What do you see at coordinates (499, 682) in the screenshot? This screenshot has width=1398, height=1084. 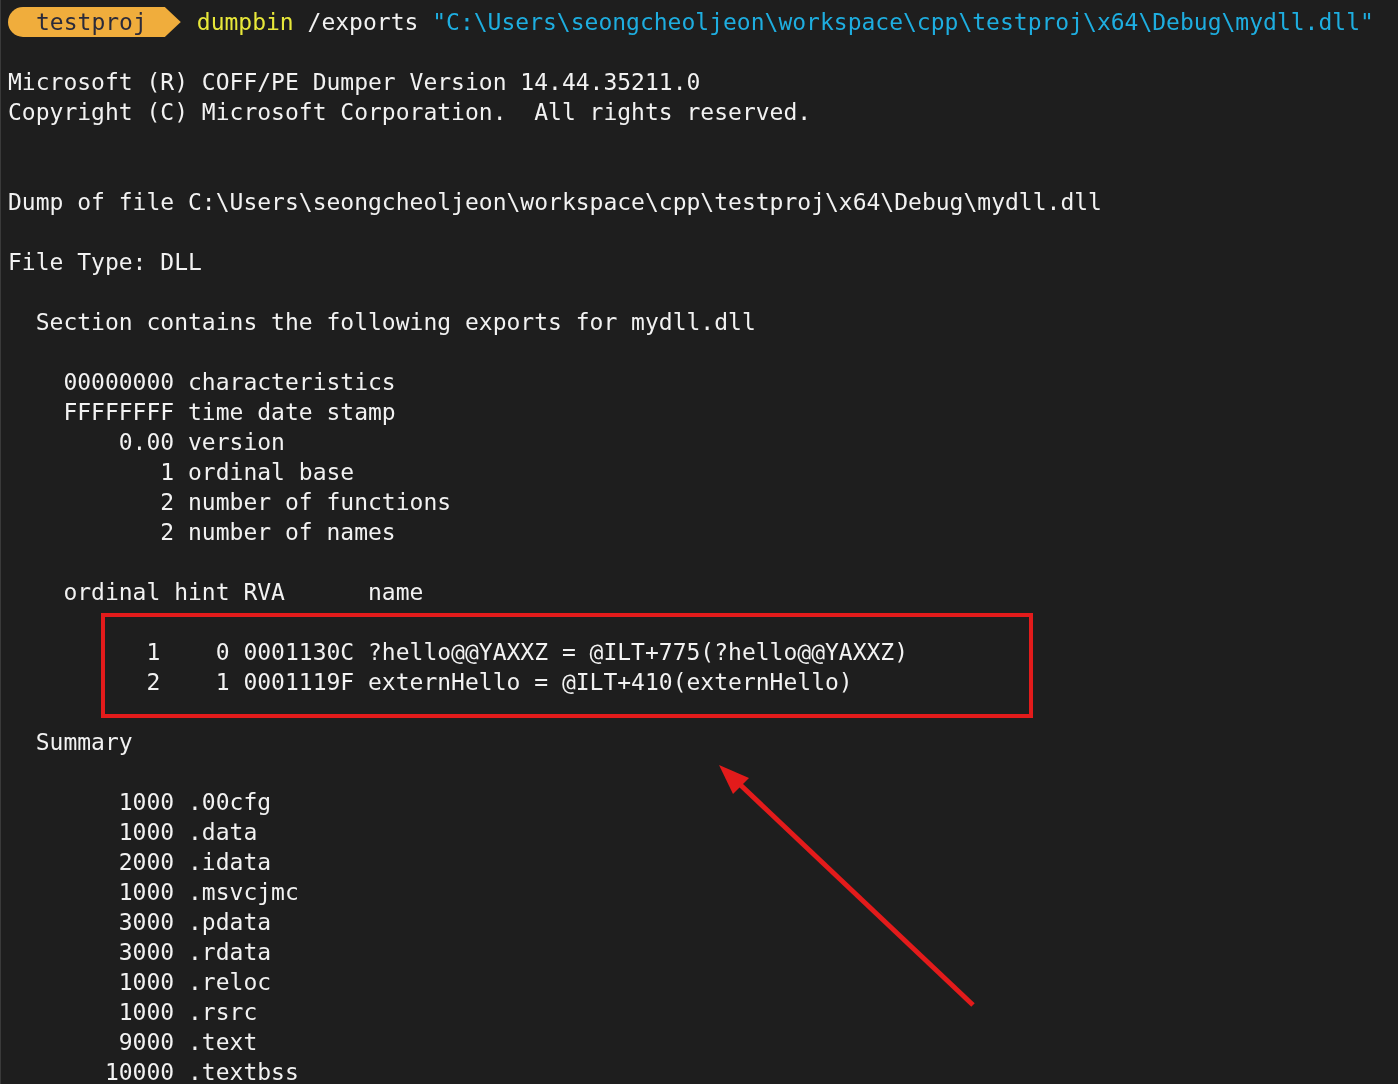 I see `output-line: 2 1 0001119F externHello = @ILT+410(externHello)` at bounding box center [499, 682].